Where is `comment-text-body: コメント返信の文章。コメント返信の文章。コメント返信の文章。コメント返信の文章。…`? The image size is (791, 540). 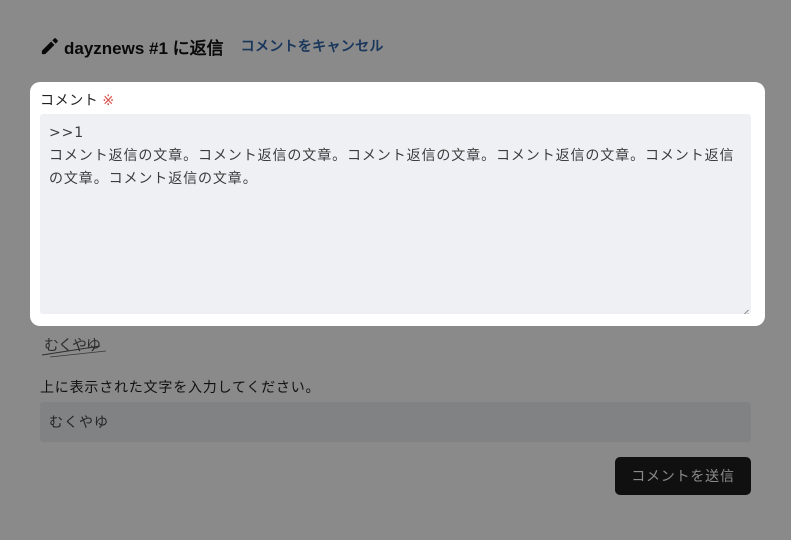
comment-text-body: コメント返信の文章。コメント返信の文章。コメント返信の文章。コメント返信の文章。… is located at coordinates (392, 167).